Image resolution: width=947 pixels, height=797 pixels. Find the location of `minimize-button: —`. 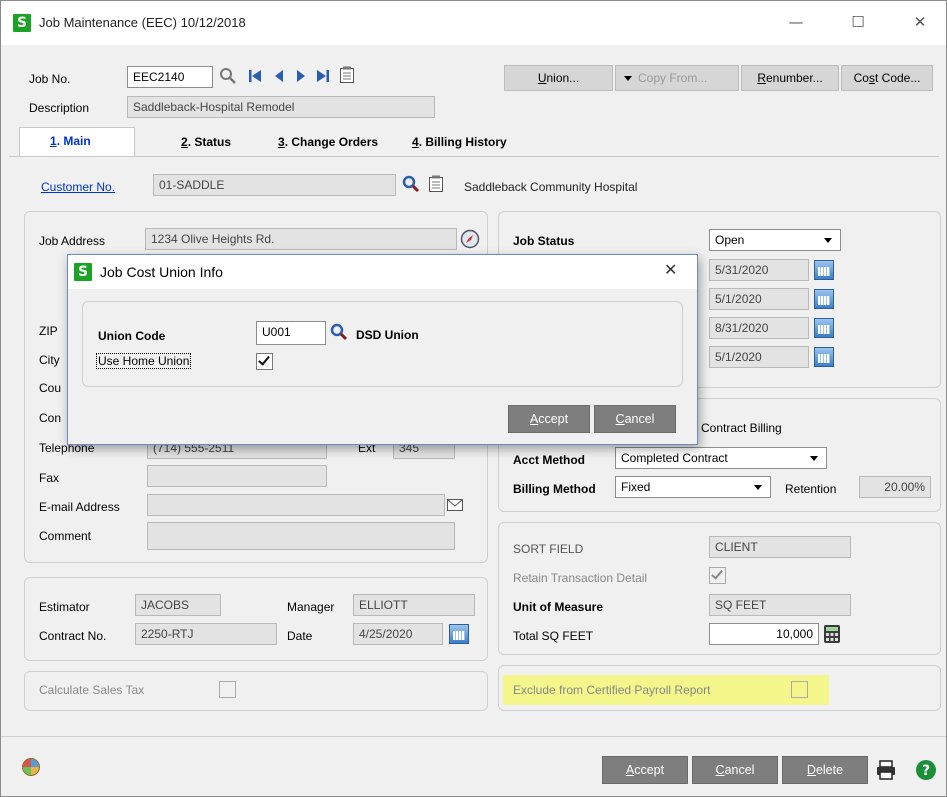

minimize-button: — is located at coordinates (796, 22).